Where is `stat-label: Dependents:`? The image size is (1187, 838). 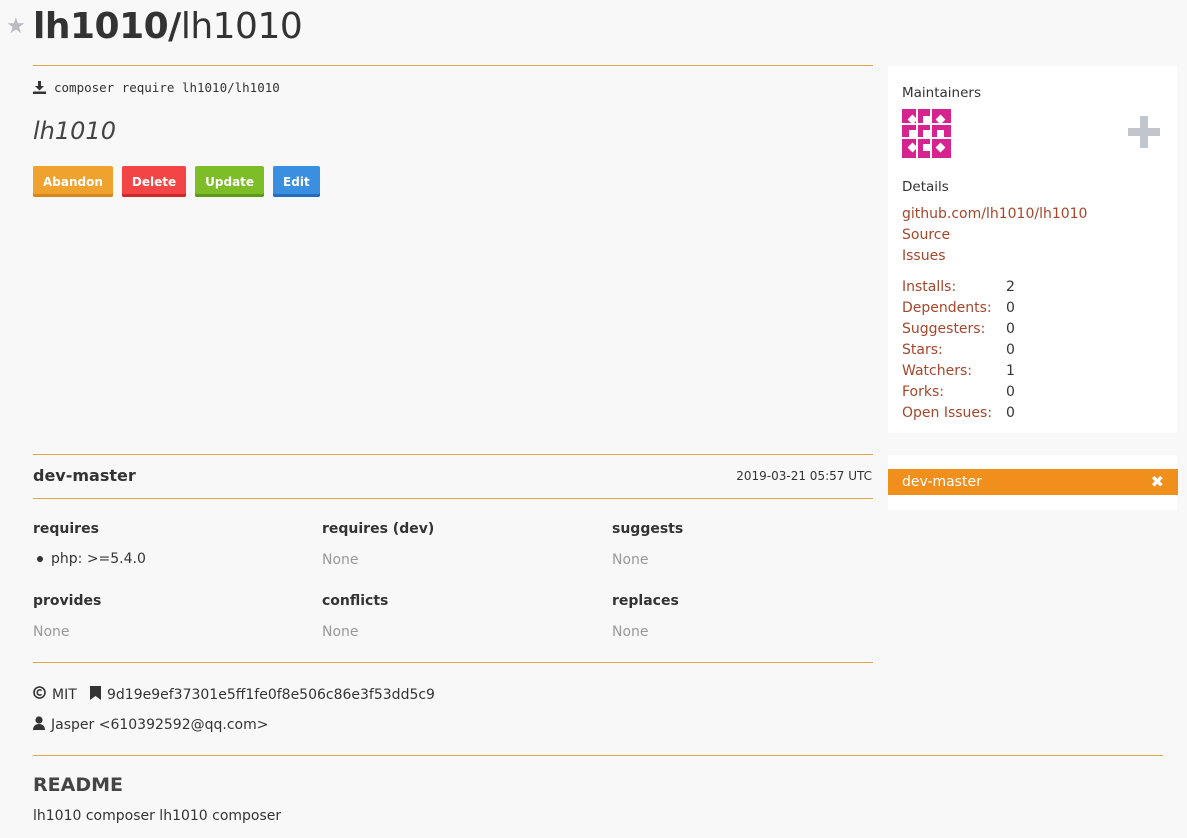 stat-label: Dependents: is located at coordinates (954, 308).